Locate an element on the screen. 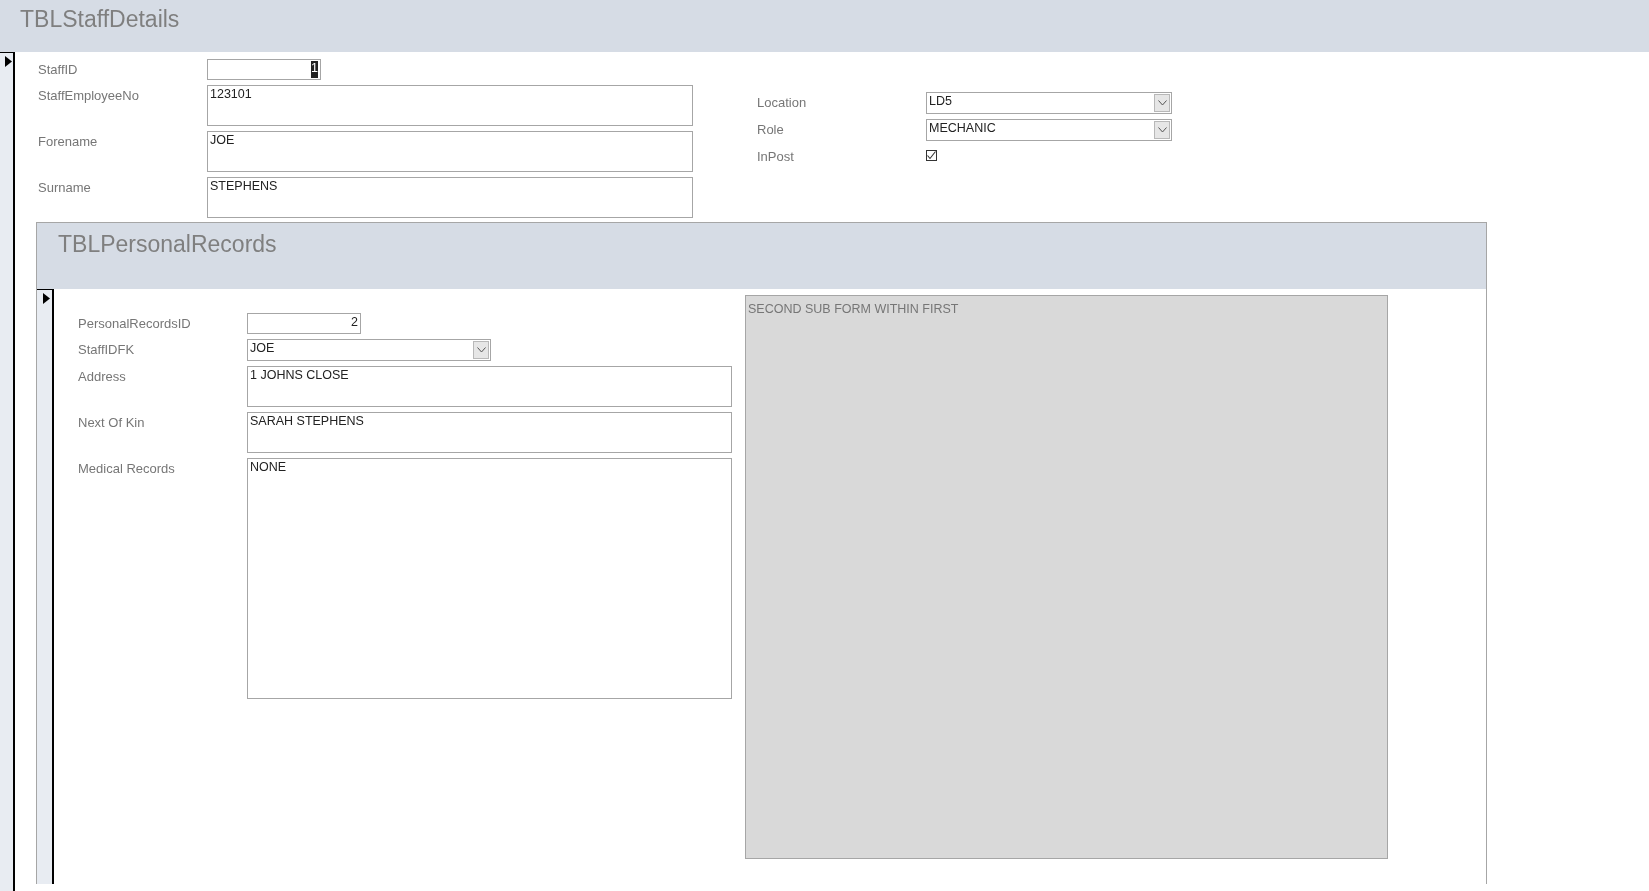 The width and height of the screenshot is (1649, 891). field-label: Location is located at coordinates (782, 102).